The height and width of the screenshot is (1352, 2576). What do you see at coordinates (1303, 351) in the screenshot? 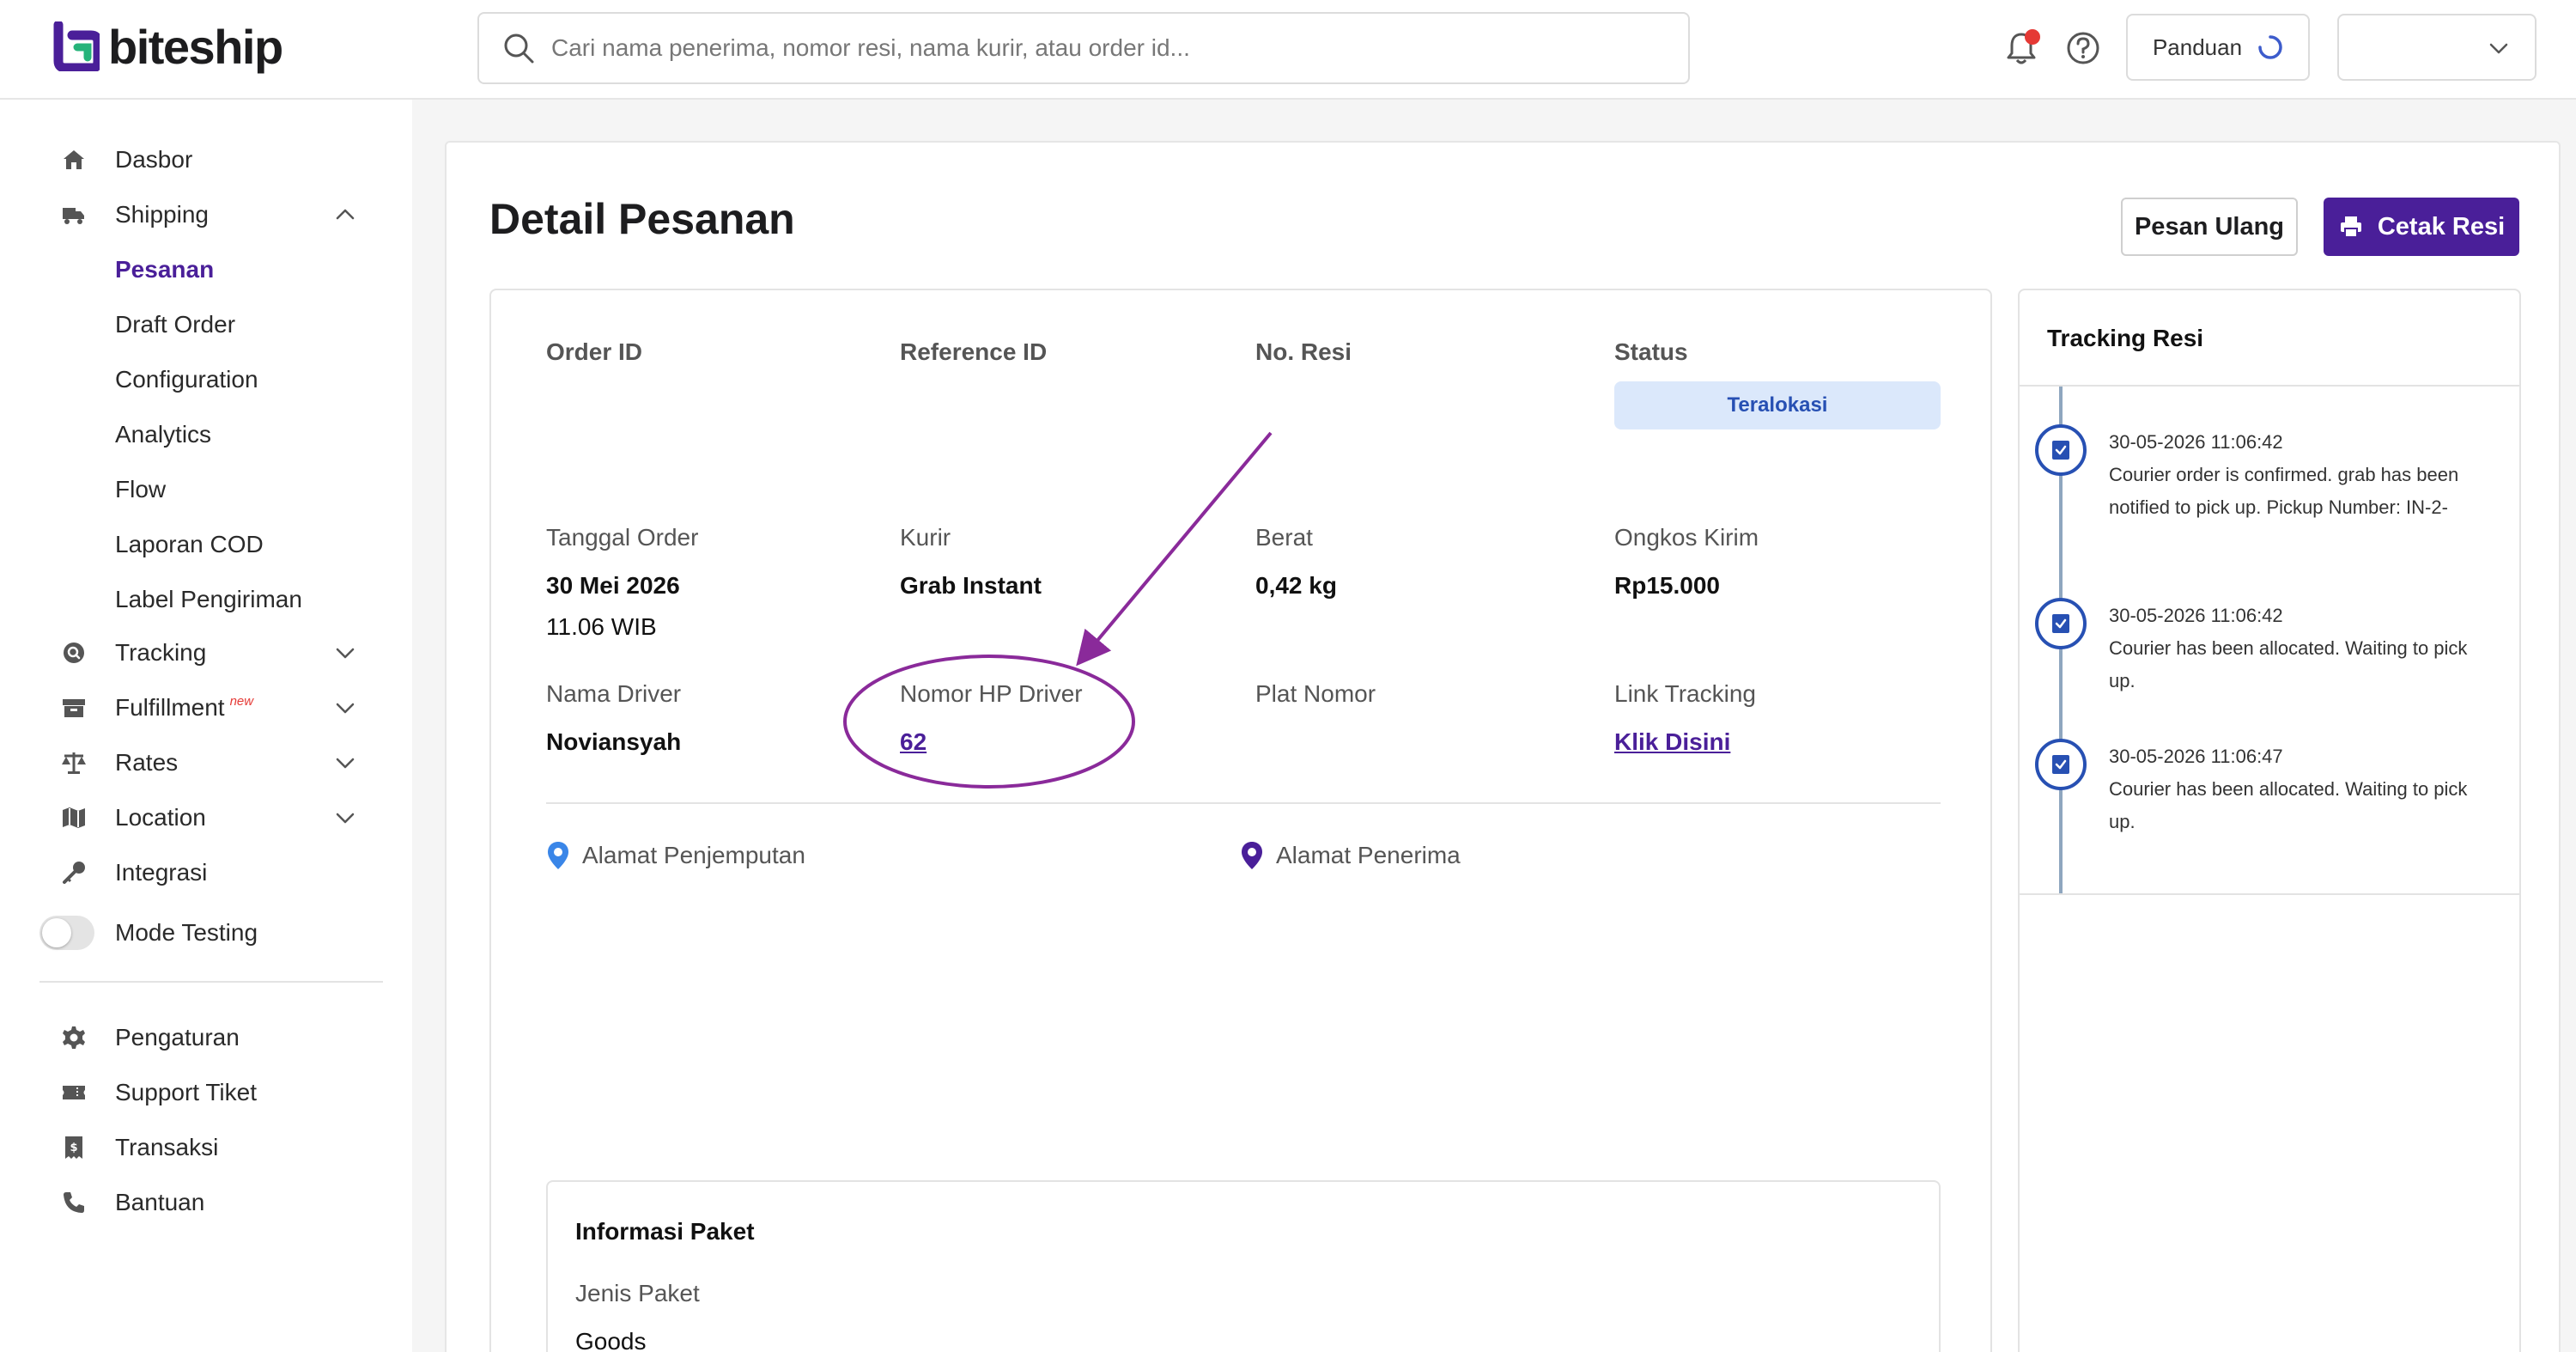
I see `resi-number-label: No. Resi` at bounding box center [1303, 351].